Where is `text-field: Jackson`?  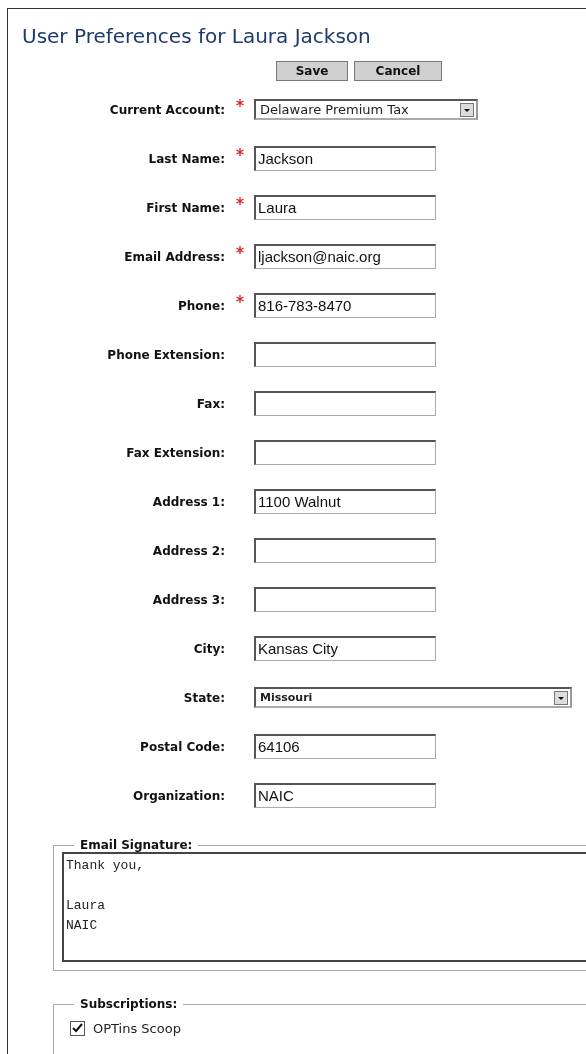 text-field: Jackson is located at coordinates (345, 158).